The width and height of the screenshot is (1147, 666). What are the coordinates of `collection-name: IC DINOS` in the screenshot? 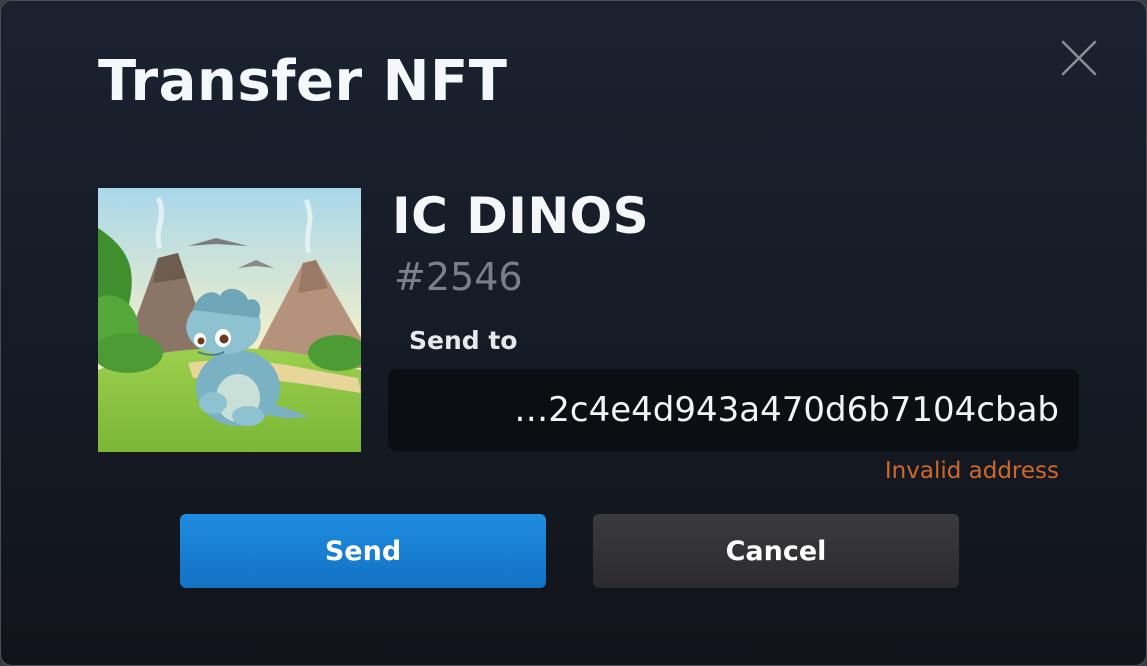 It's located at (521, 216).